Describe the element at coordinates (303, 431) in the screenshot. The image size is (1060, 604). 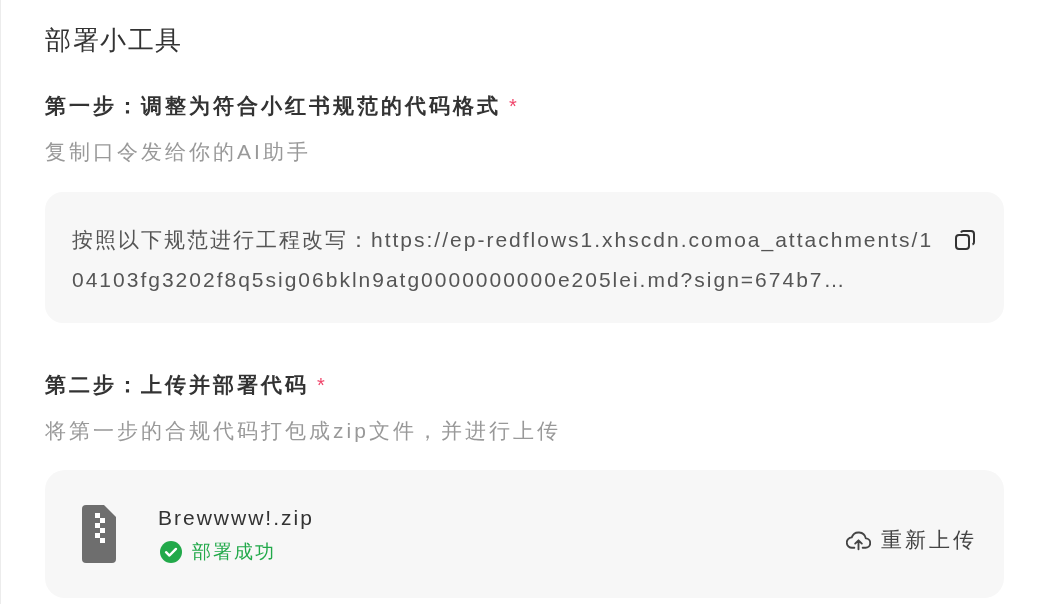
I see `step-description: 将第一步的合规代码打包成zip文件，并进行上传` at that location.